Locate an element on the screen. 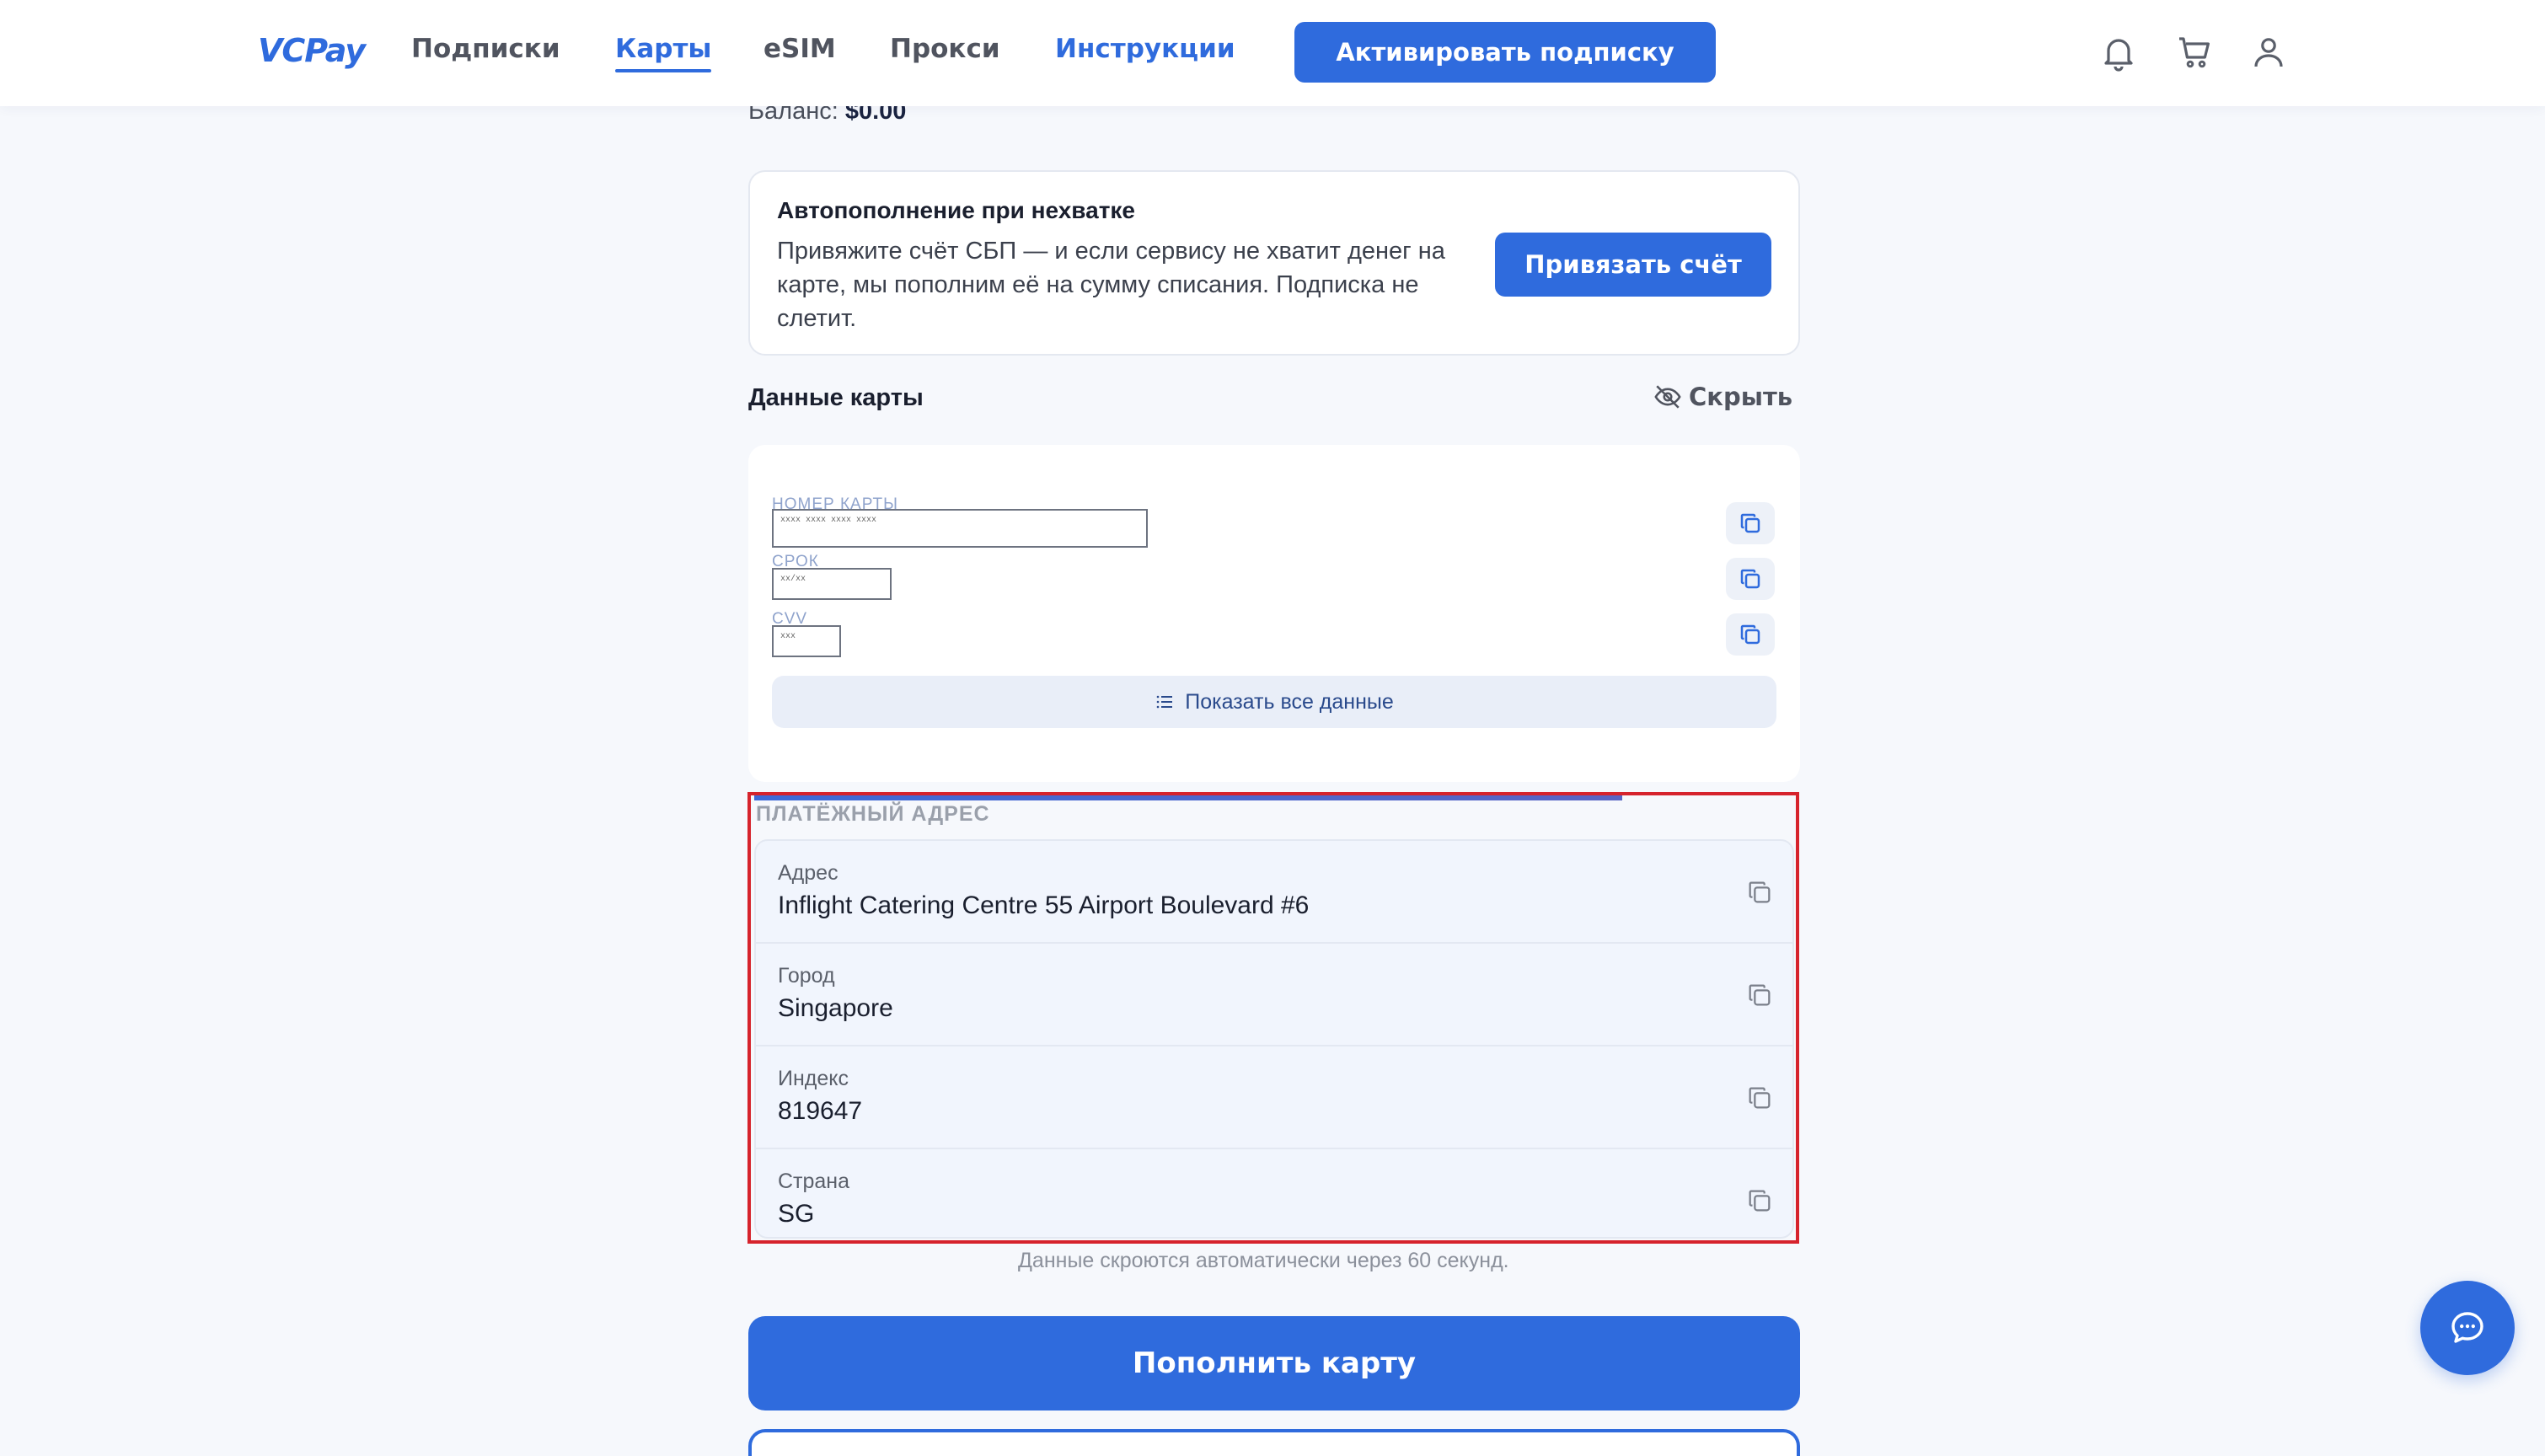 Image resolution: width=2545 pixels, height=1456 pixels. vcpay-logo: VCPay is located at coordinates (312, 50).